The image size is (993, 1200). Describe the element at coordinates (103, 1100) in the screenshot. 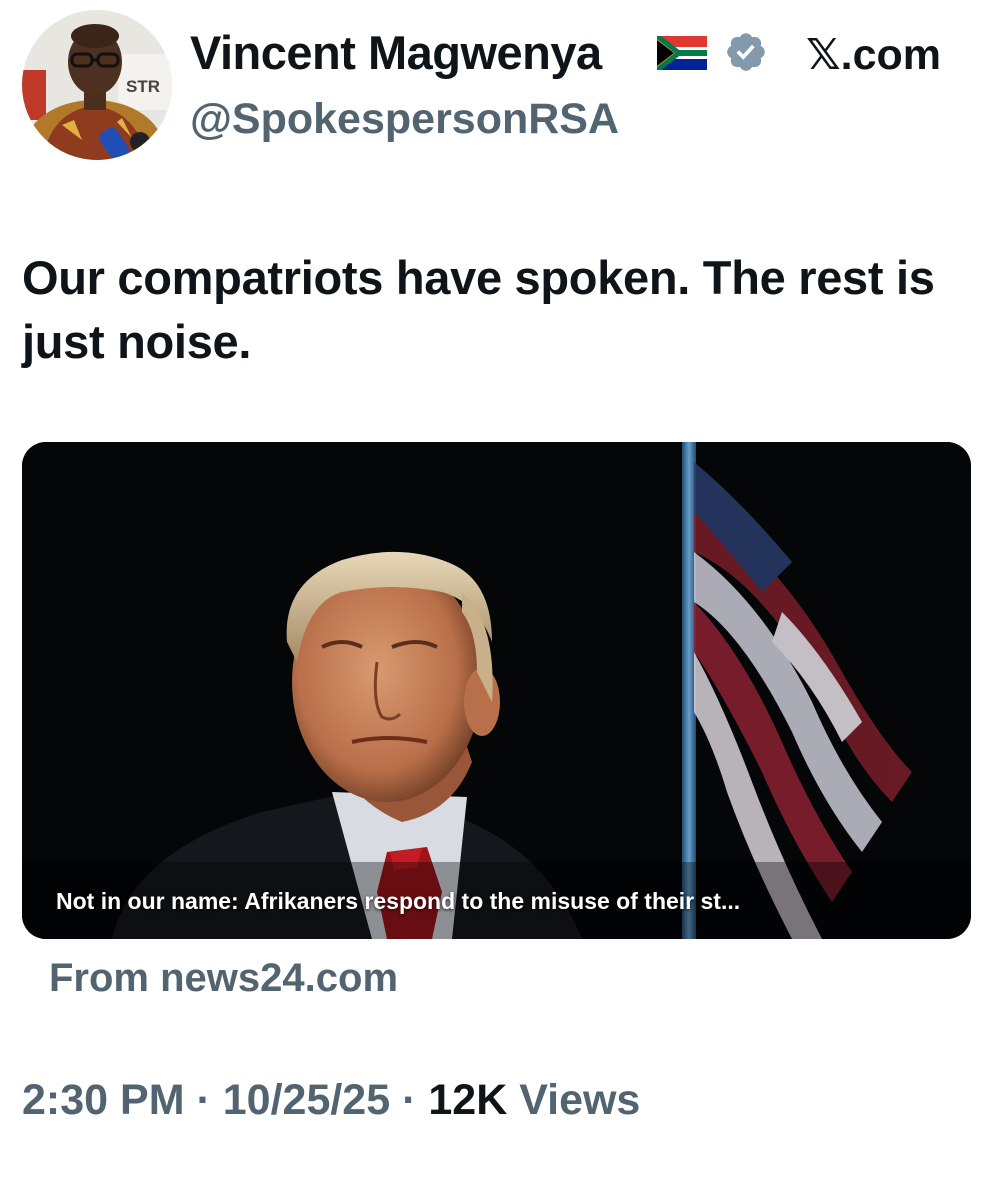

I see `tweet-time: 2:30 PM` at that location.